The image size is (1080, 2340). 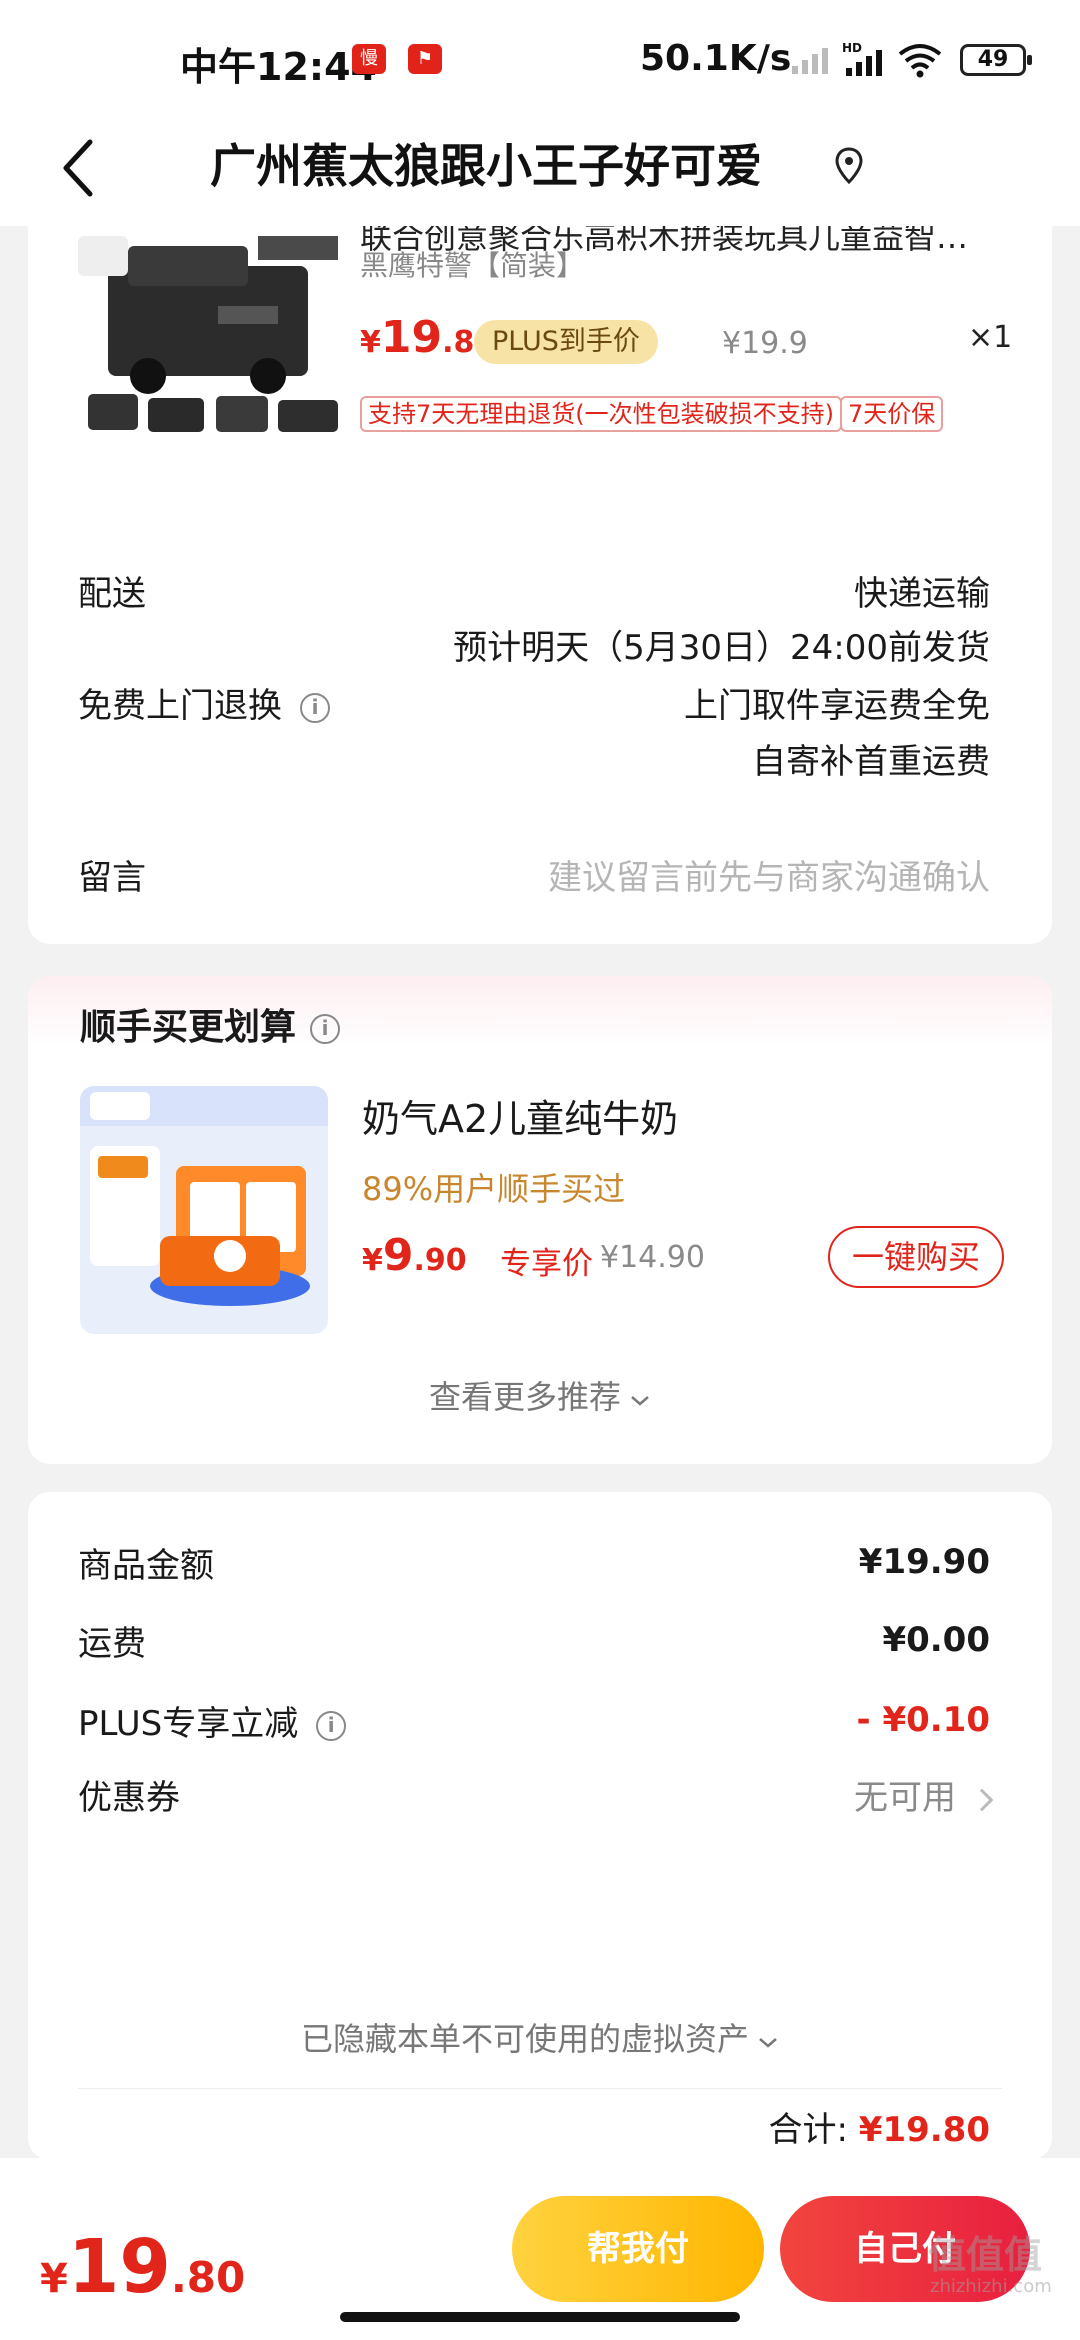 What do you see at coordinates (985, 2255) in the screenshot?
I see `watermark-logo: 值值值` at bounding box center [985, 2255].